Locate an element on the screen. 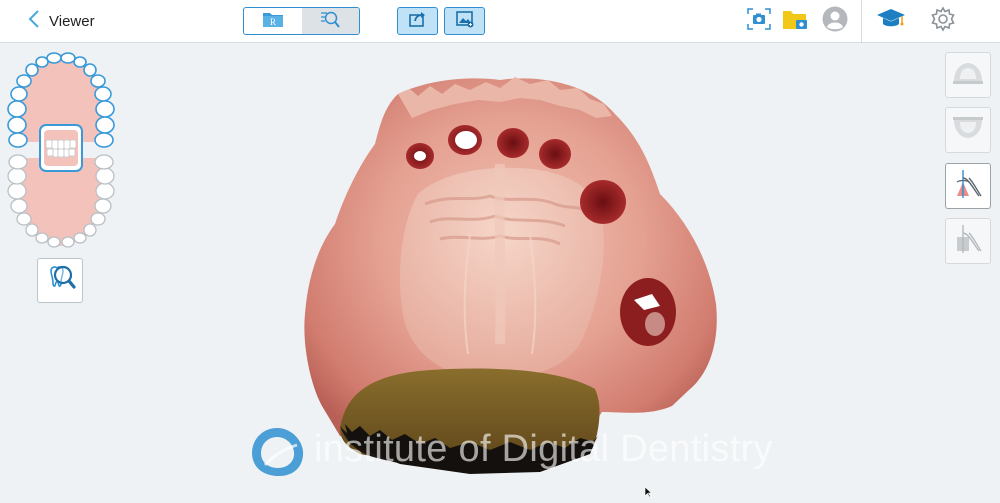 Image resolution: width=1000 pixels, height=503 pixels. view-mode-toggle: R is located at coordinates (301, 21).